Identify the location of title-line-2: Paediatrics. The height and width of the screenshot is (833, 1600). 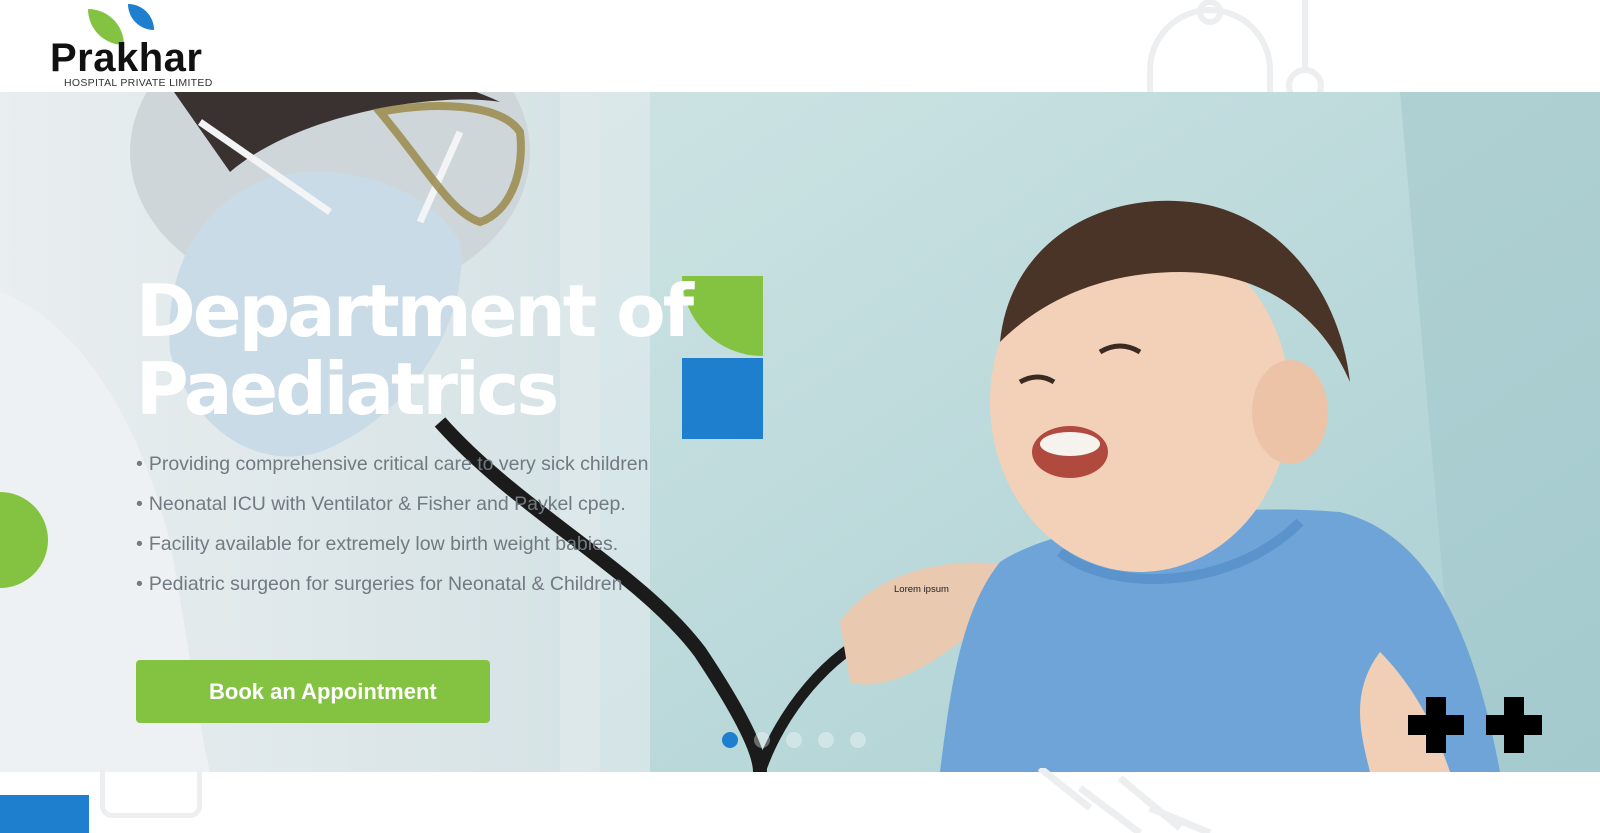
(347, 389).